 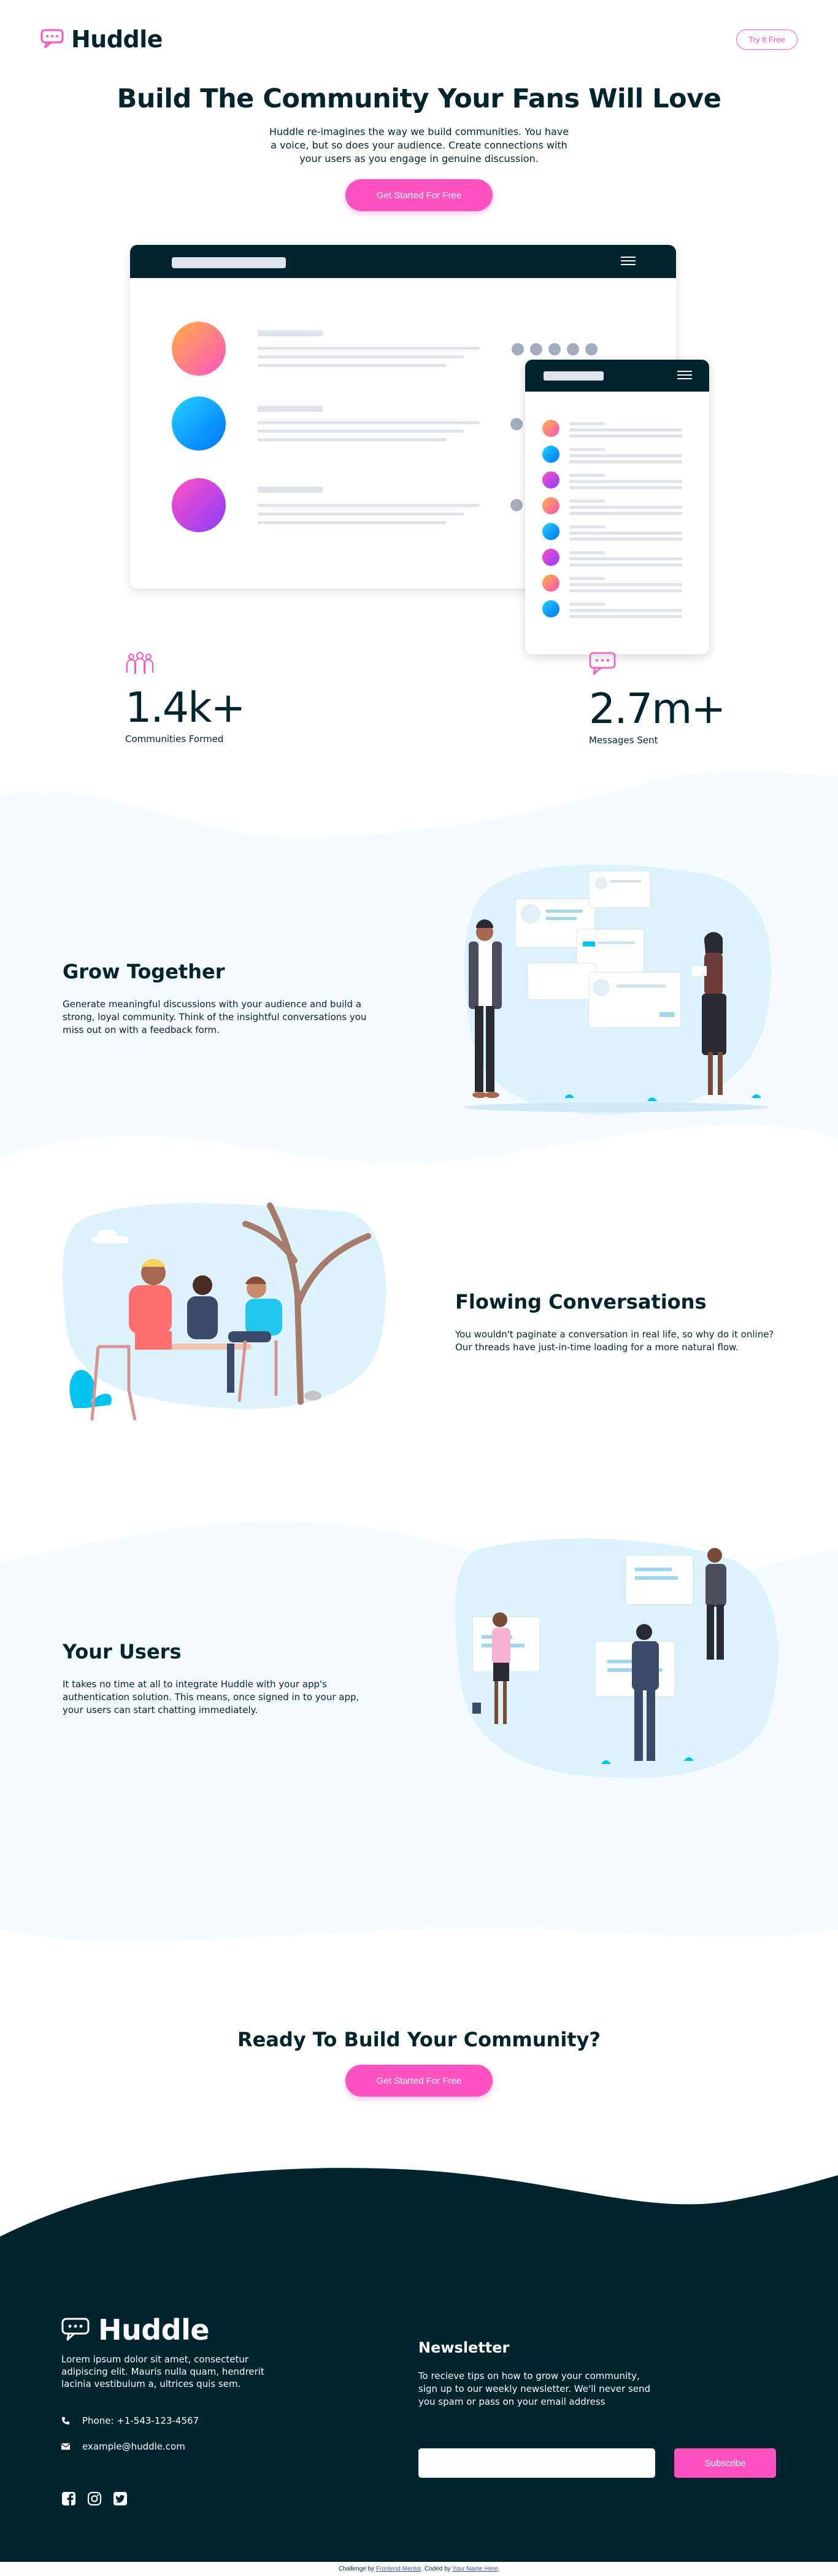 I want to click on flowing-conversations-illustration, so click(x=224, y=1311).